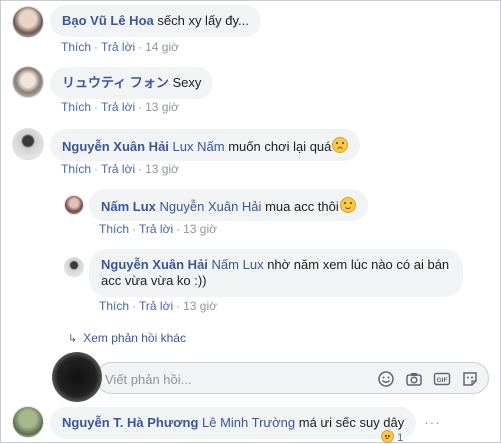 This screenshot has width=501, height=444. I want to click on reaction-count-label: 1, so click(400, 438).